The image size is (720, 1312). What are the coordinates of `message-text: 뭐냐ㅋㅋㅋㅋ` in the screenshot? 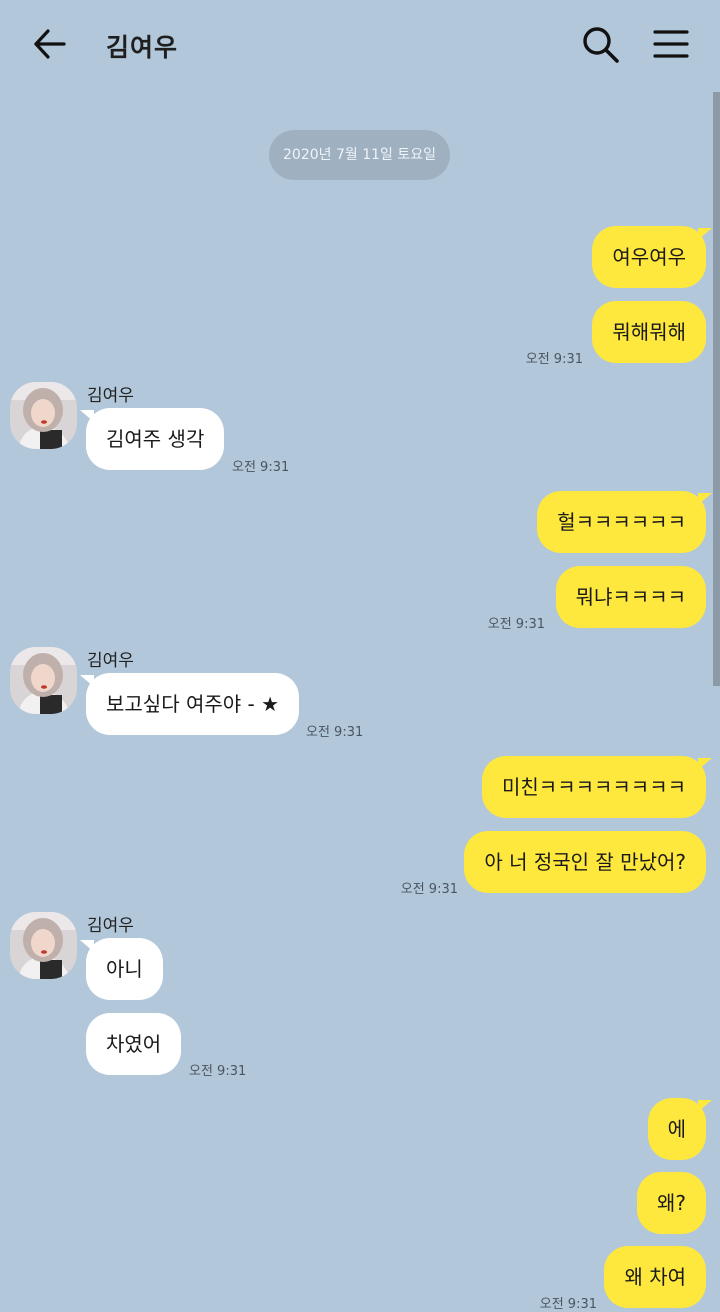 It's located at (630, 597).